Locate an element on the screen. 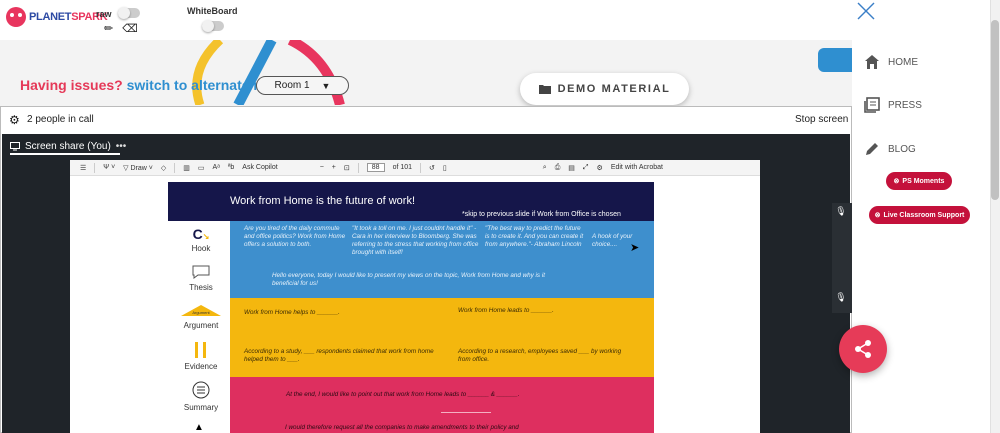  settings-icon: ⚙ is located at coordinates (600, 168).